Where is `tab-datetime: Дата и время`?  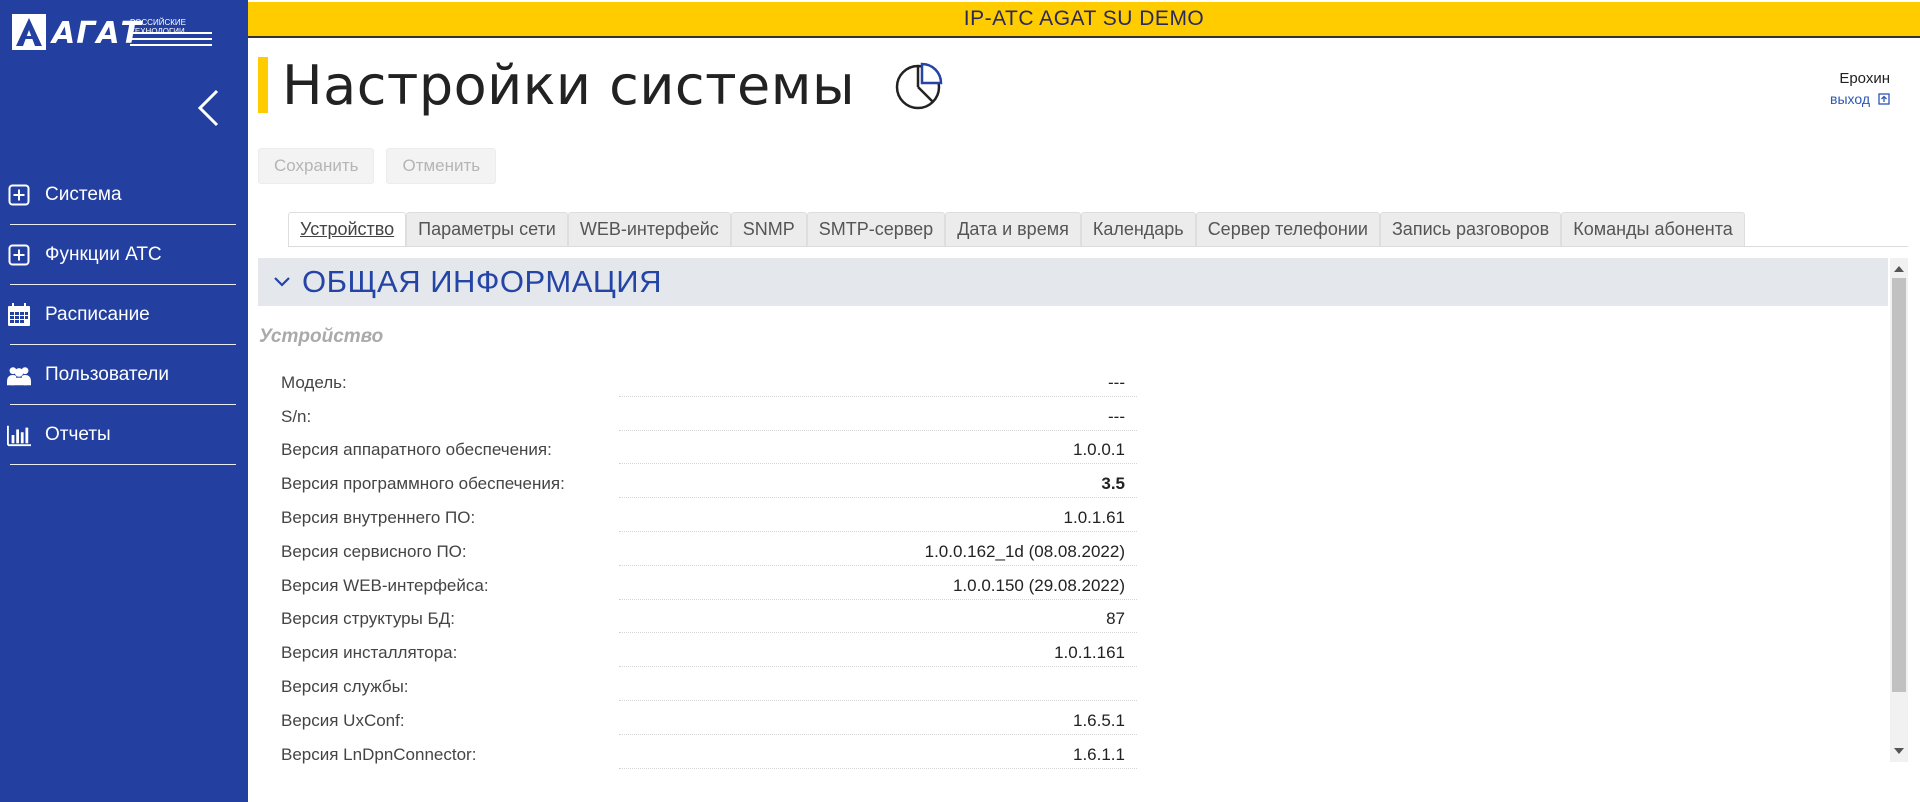
tab-datetime: Дата и время is located at coordinates (1013, 229).